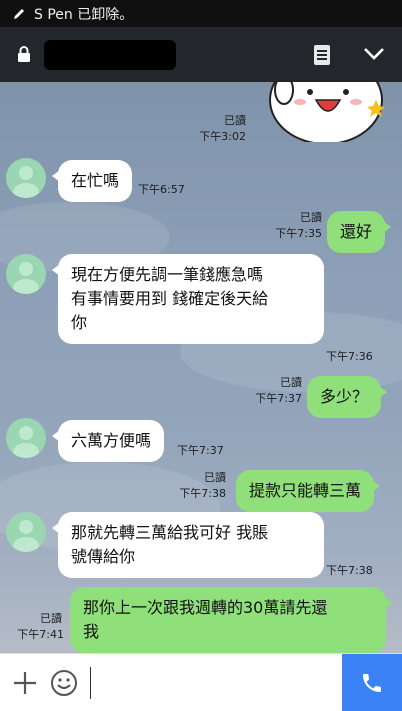 Image resolution: width=402 pixels, height=711 pixels. I want to click on incoming-message-bubble: 六萬方便嗎, so click(108, 441).